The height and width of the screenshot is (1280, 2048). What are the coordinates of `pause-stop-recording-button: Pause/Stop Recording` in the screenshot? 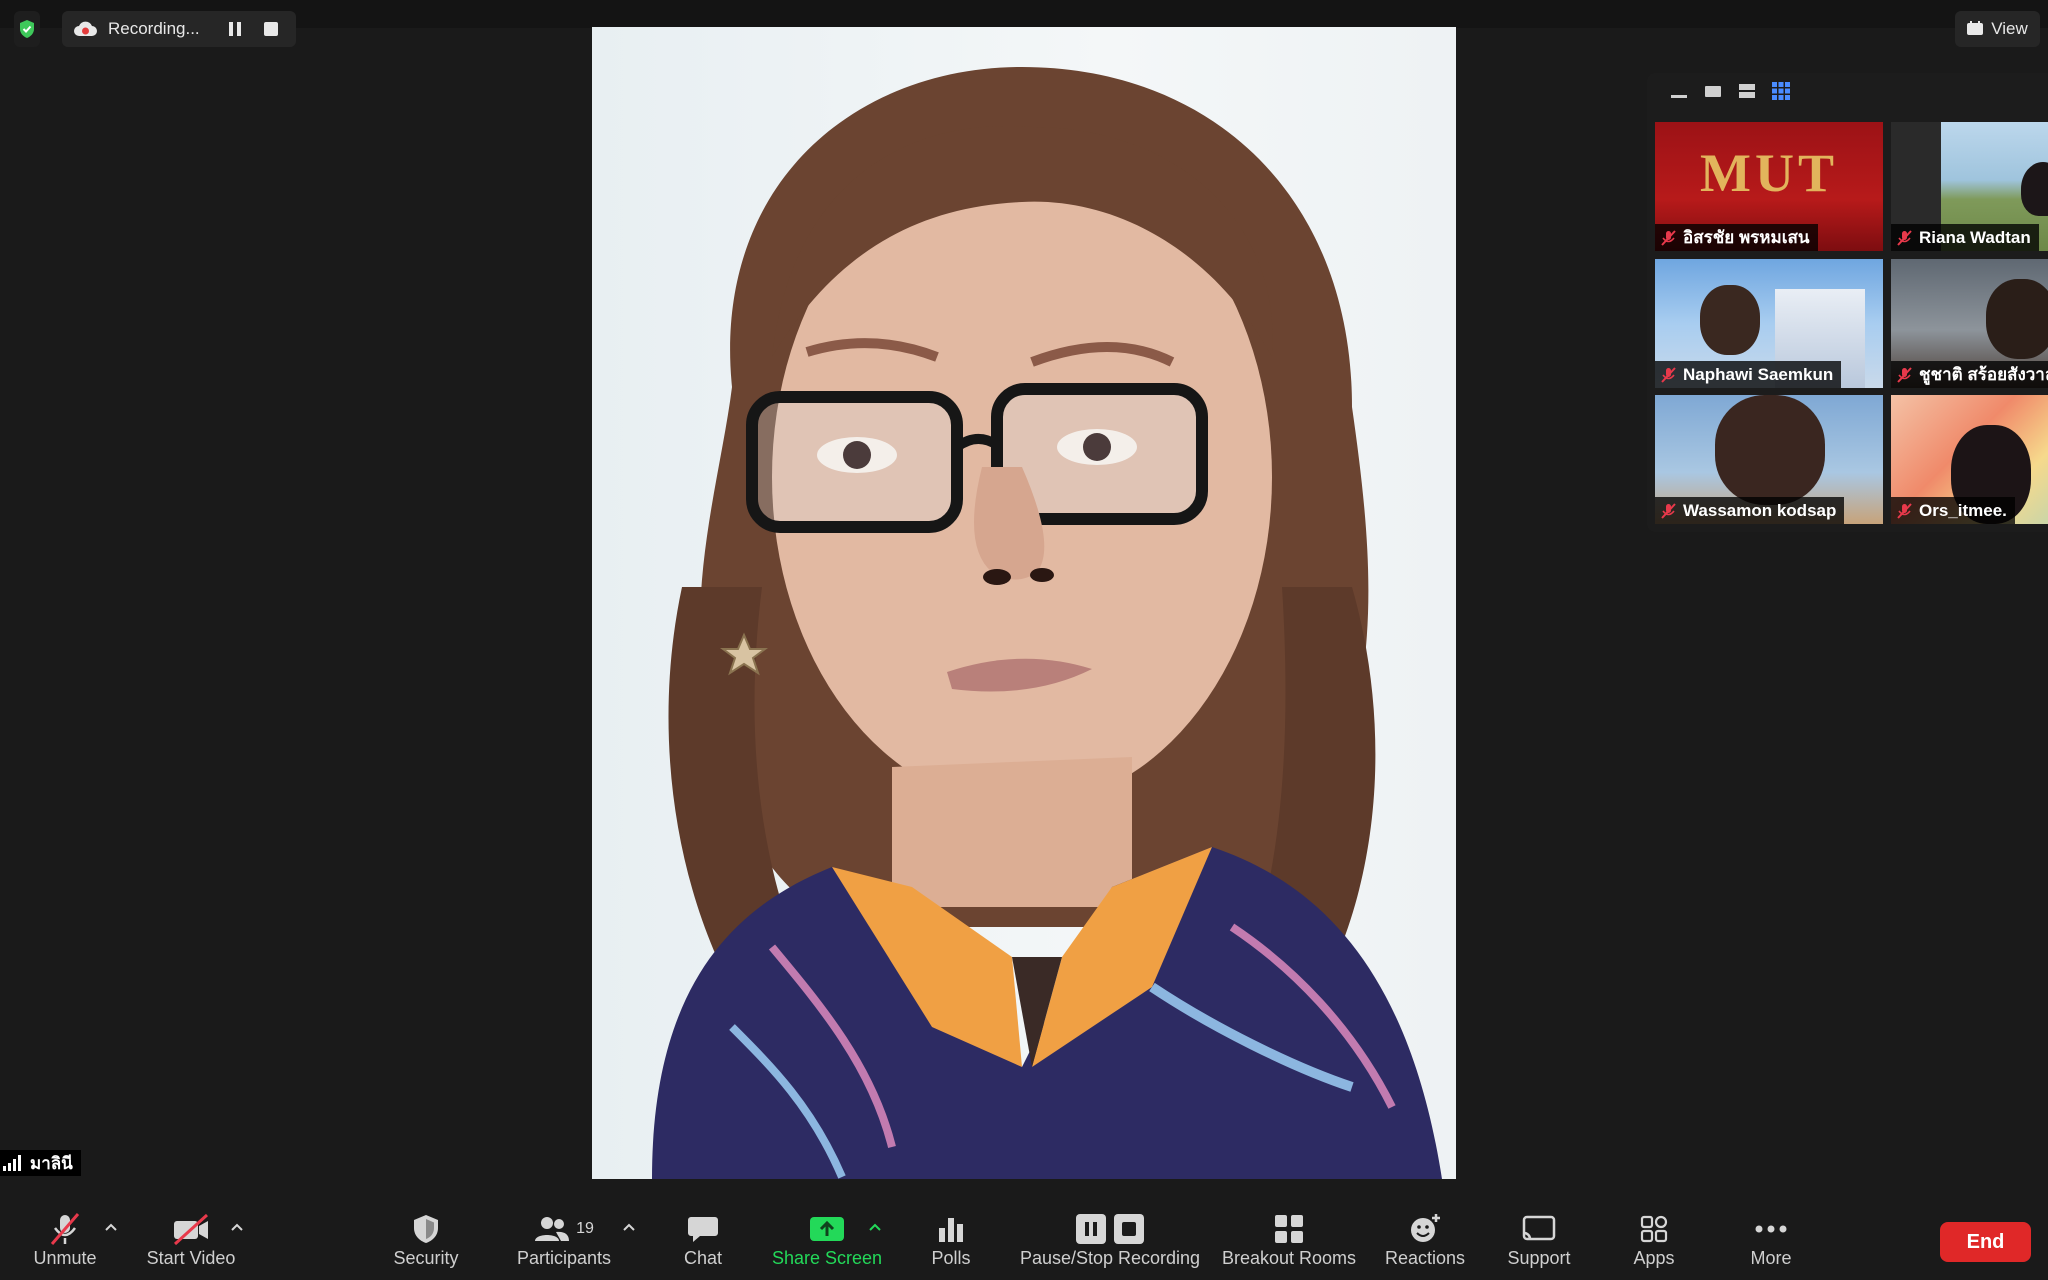 It's located at (1110, 1242).